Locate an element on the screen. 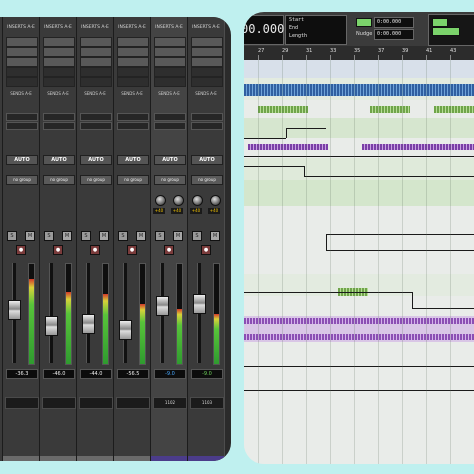  grid-value: 0:00.000 is located at coordinates (394, 22).